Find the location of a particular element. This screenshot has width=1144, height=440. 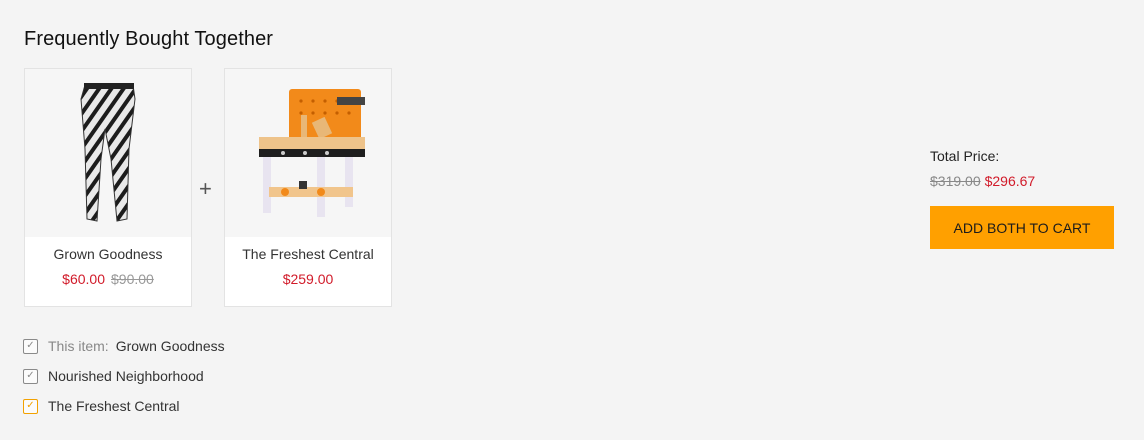

bundle-item-nourished-neighborhood: ✓ Nourished Neighborhood is located at coordinates (113, 376).